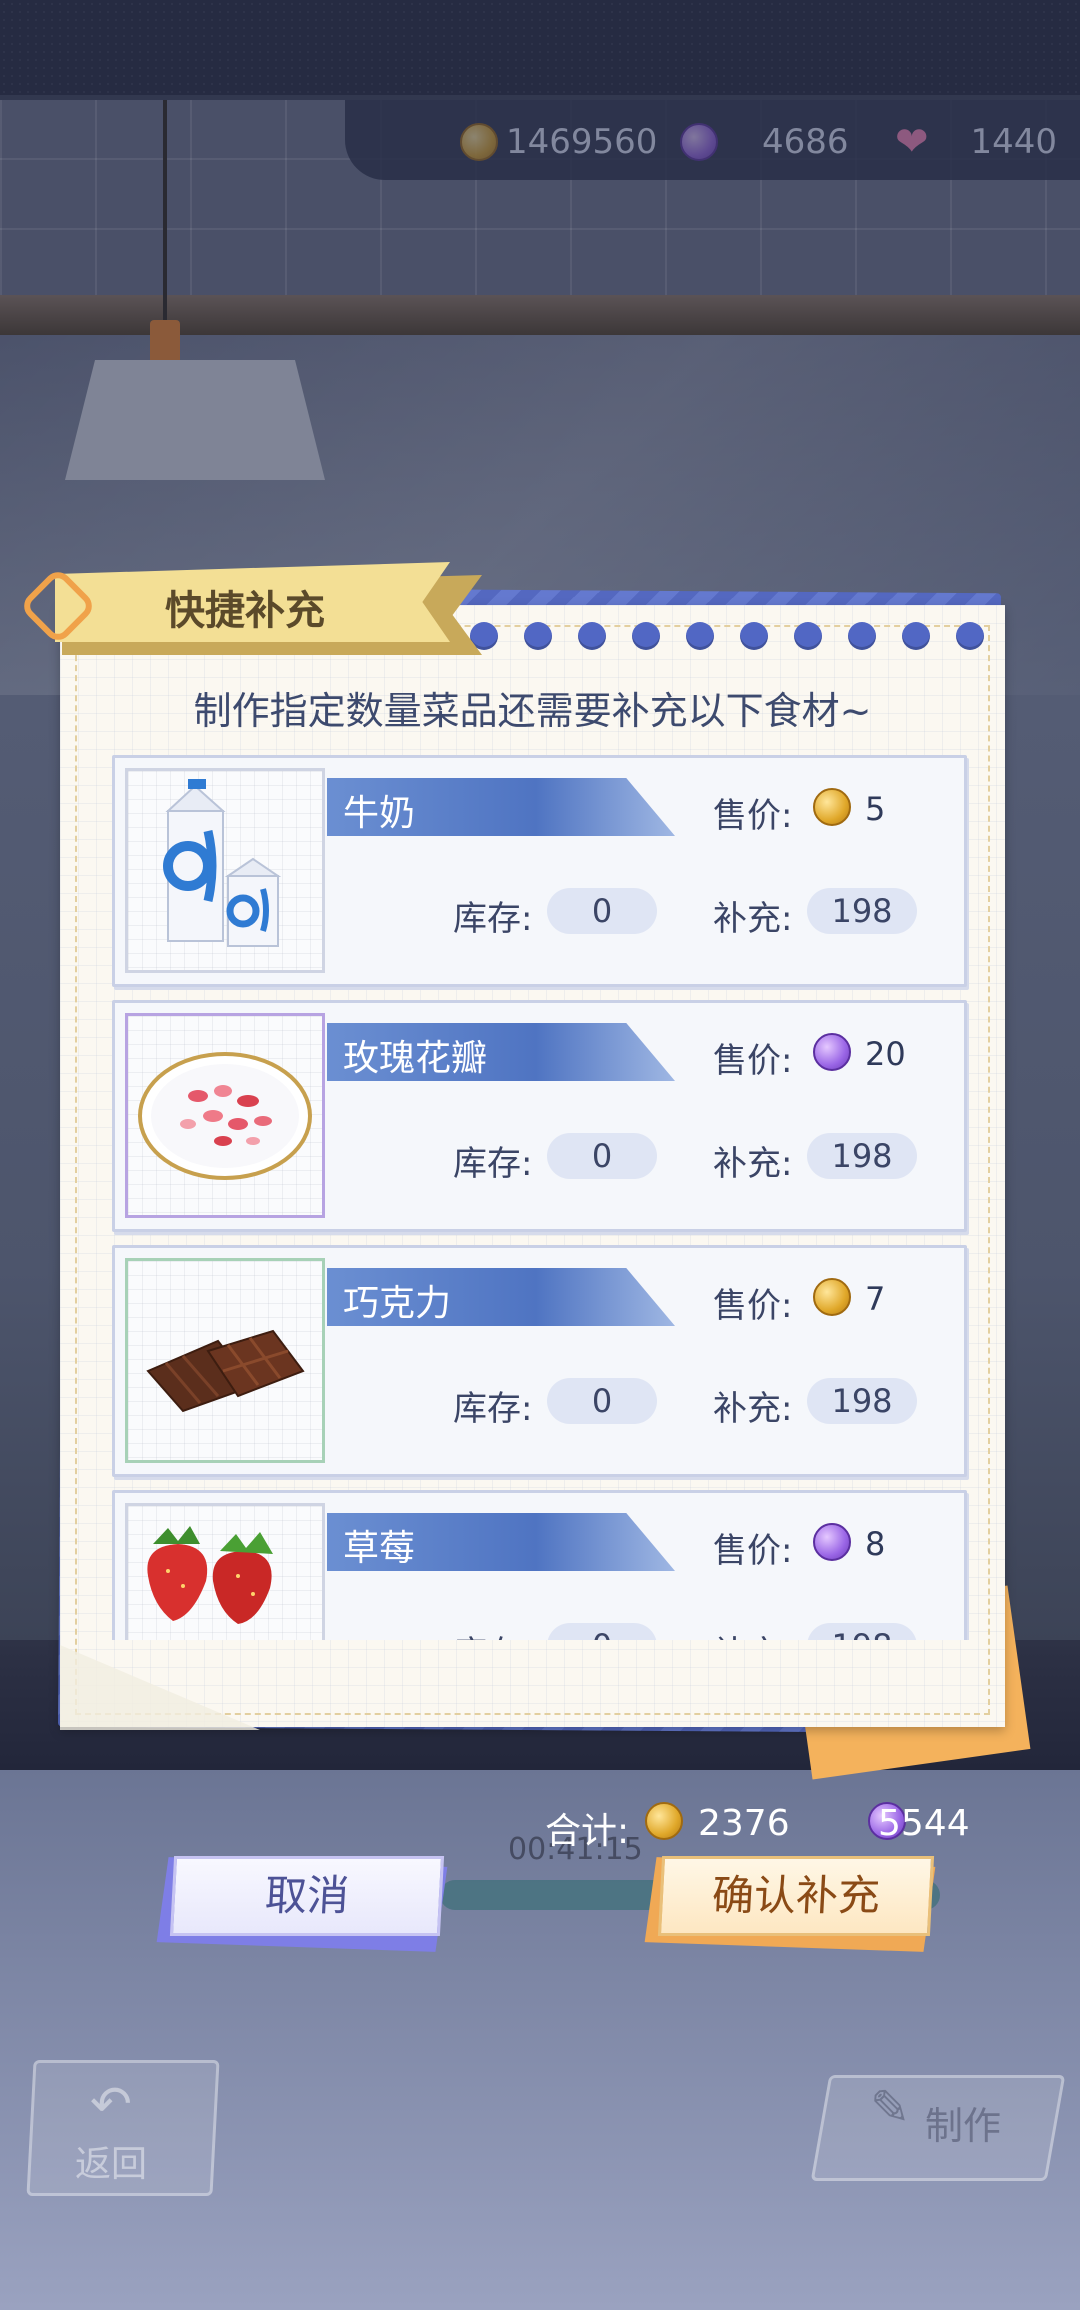  I want to click on gold-amount: 1469560, so click(582, 142).